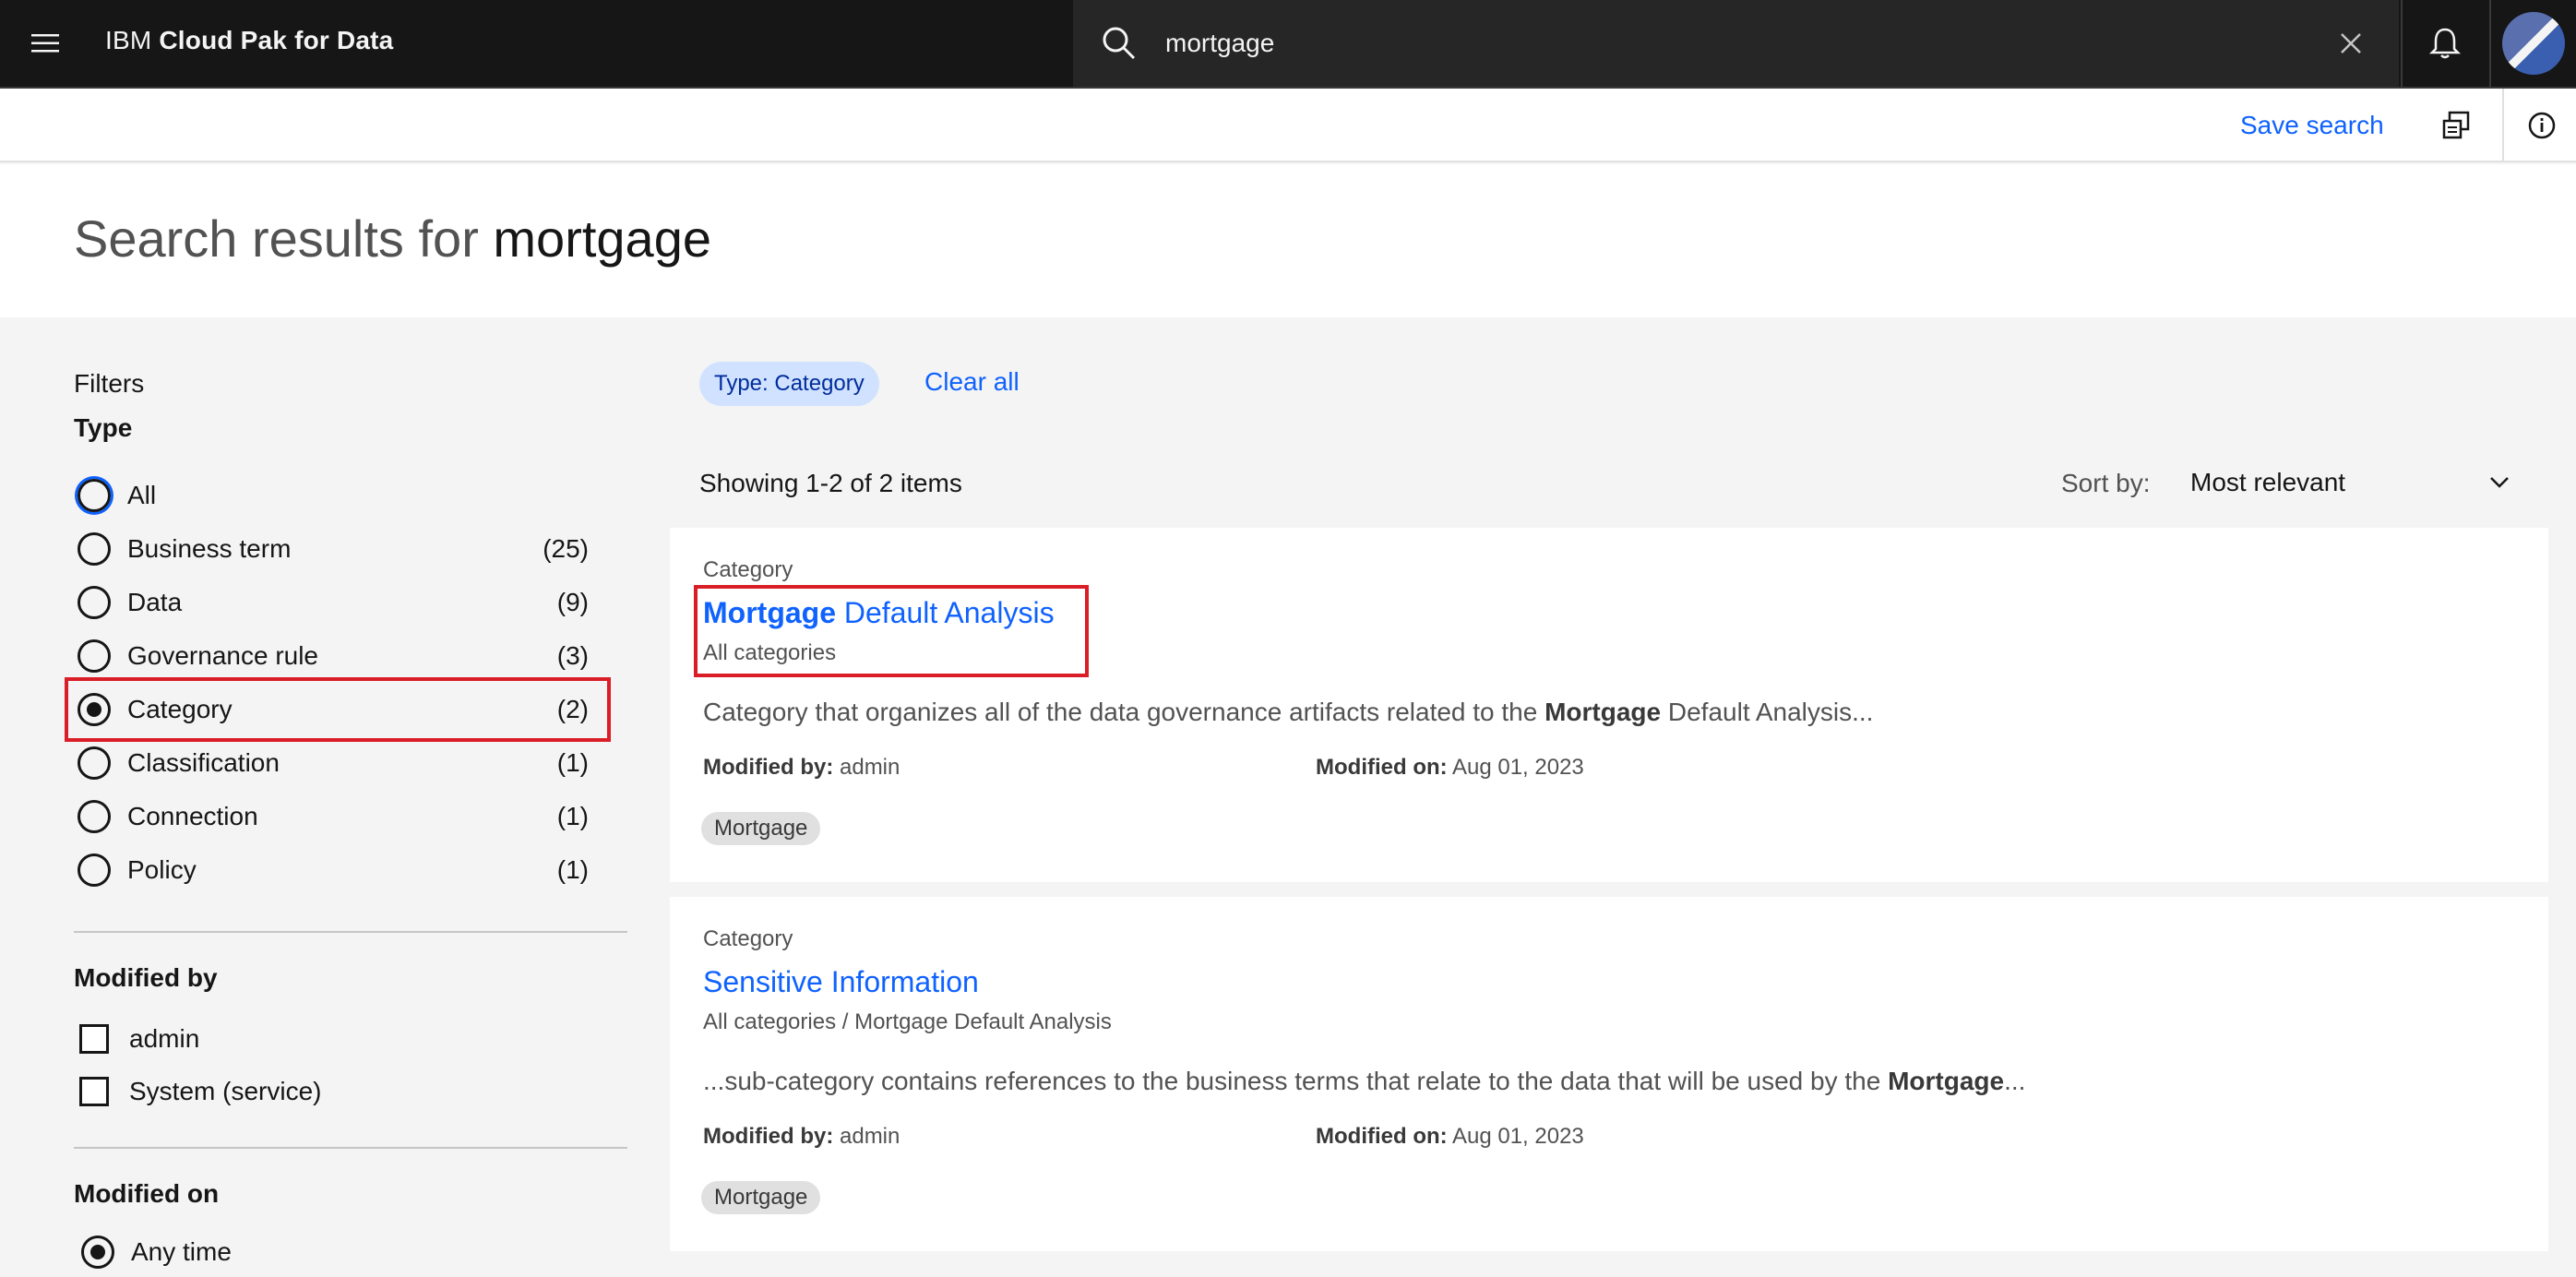 The height and width of the screenshot is (1277, 2576). I want to click on type-filter-heading: Type, so click(103, 428).